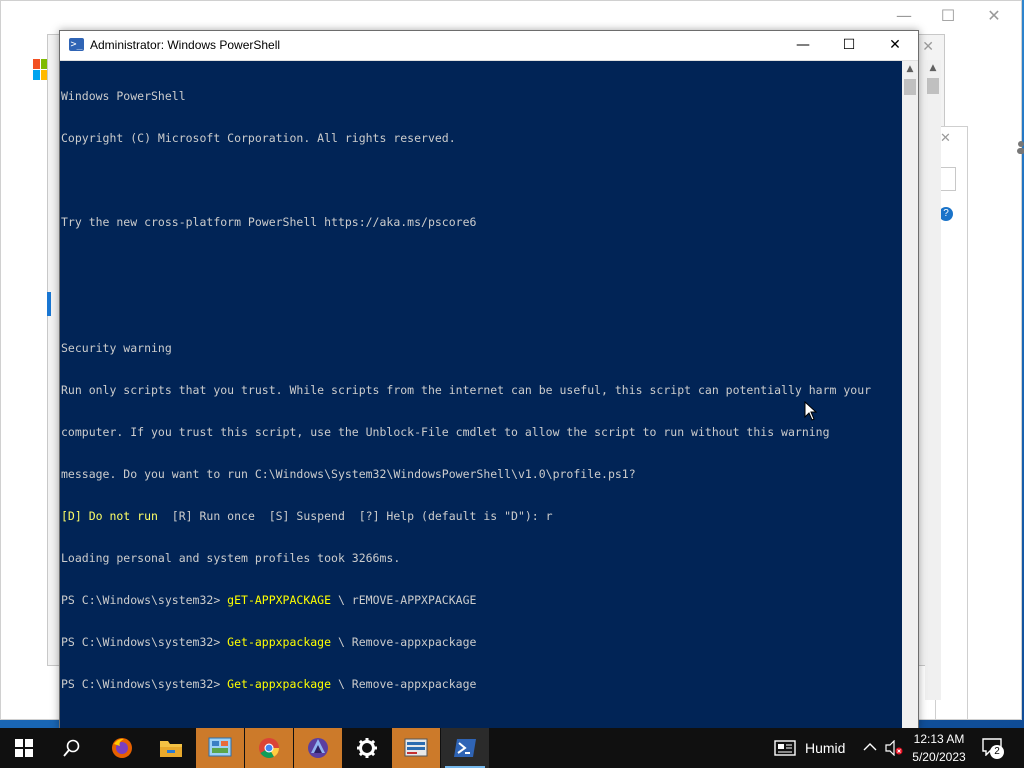  What do you see at coordinates (946, 214) in the screenshot?
I see `help-icon: ?` at bounding box center [946, 214].